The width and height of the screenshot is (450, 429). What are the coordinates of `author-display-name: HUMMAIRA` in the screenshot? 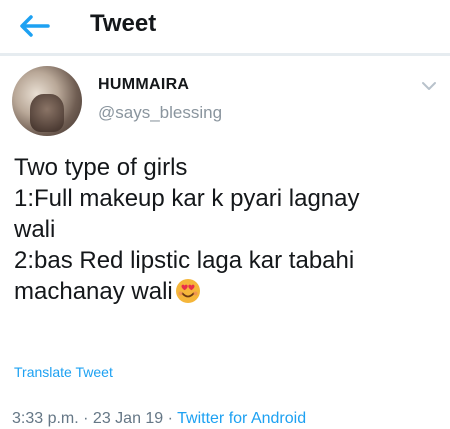 It's located at (143, 85).